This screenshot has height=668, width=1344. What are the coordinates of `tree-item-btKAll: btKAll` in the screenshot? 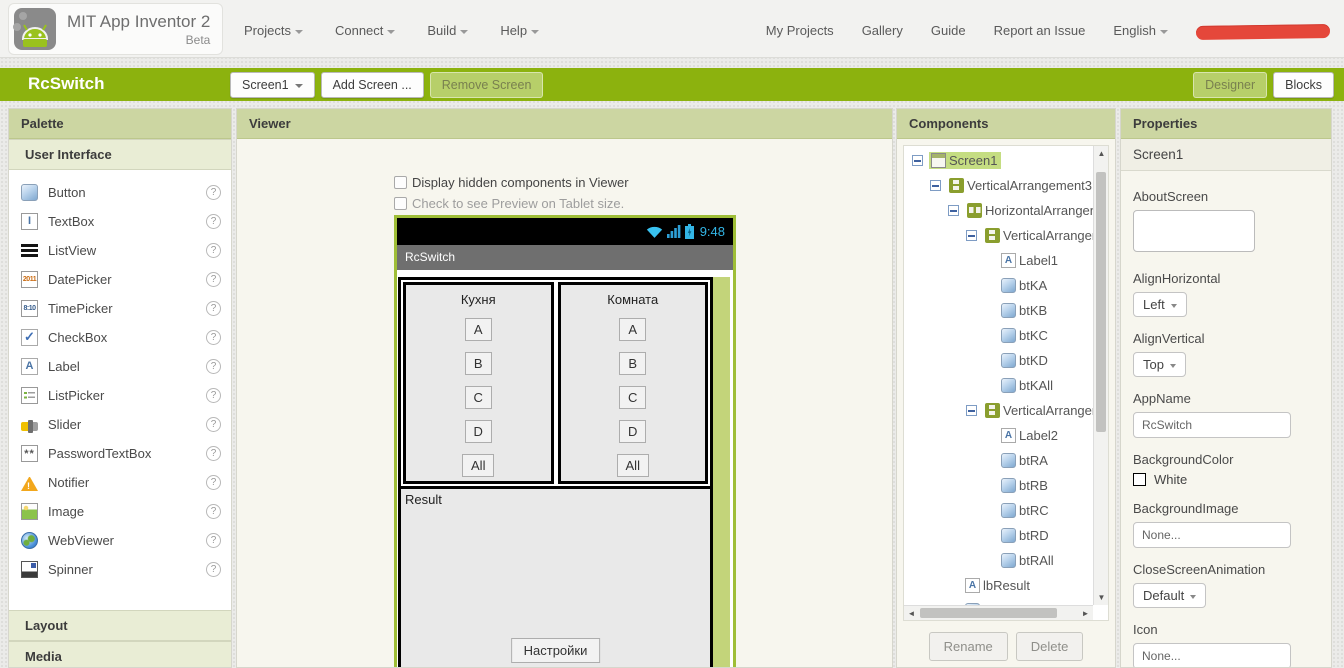 It's located at (998, 385).